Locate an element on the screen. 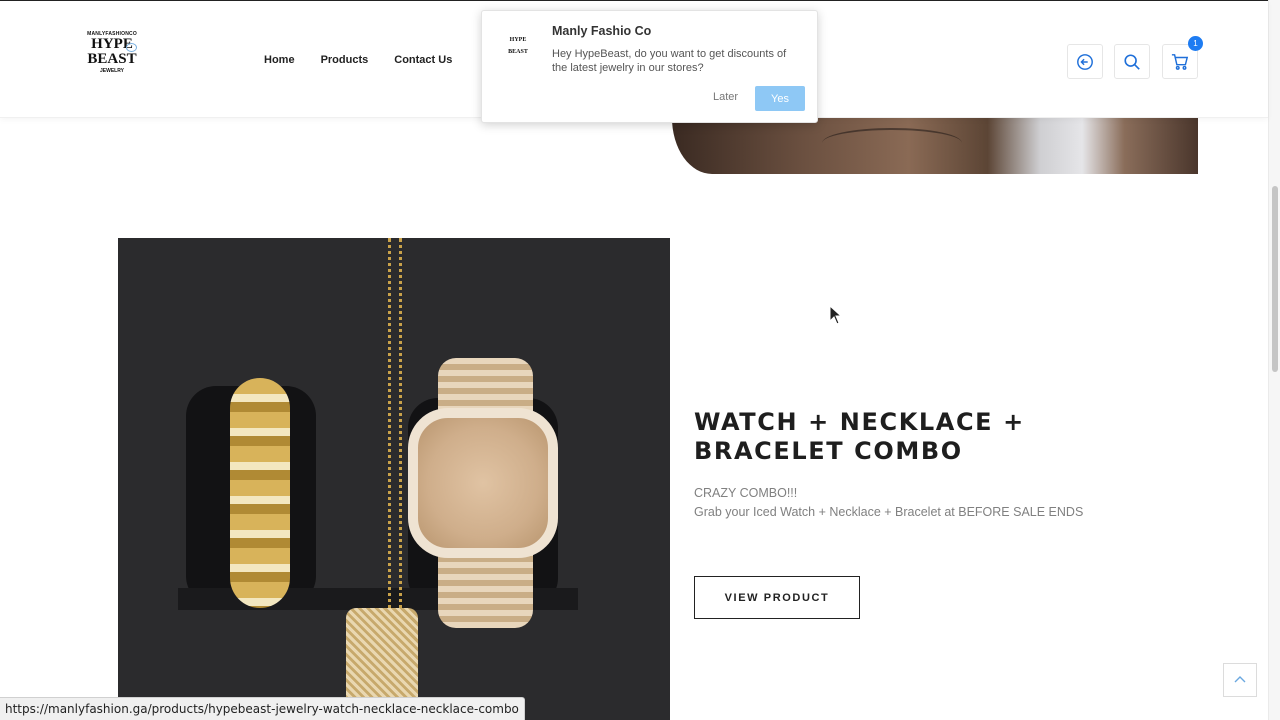 This screenshot has height=720, width=1280. hero-image-detail is located at coordinates (892, 143).